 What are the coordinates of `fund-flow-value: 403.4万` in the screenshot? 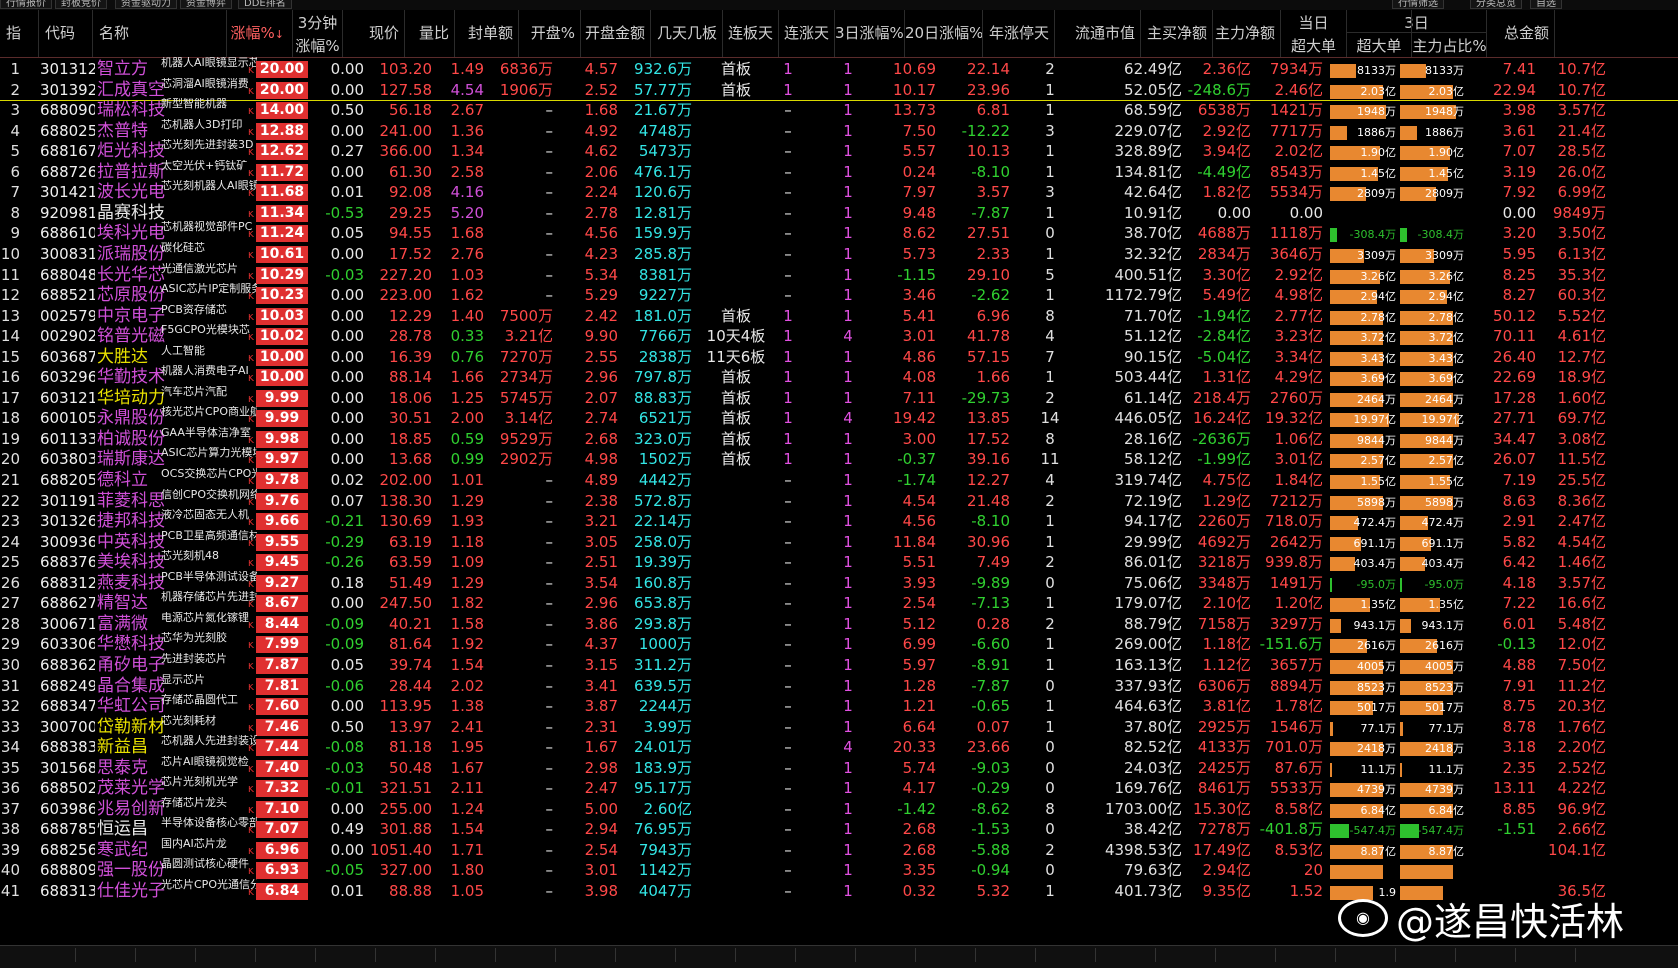 It's located at (1375, 564).